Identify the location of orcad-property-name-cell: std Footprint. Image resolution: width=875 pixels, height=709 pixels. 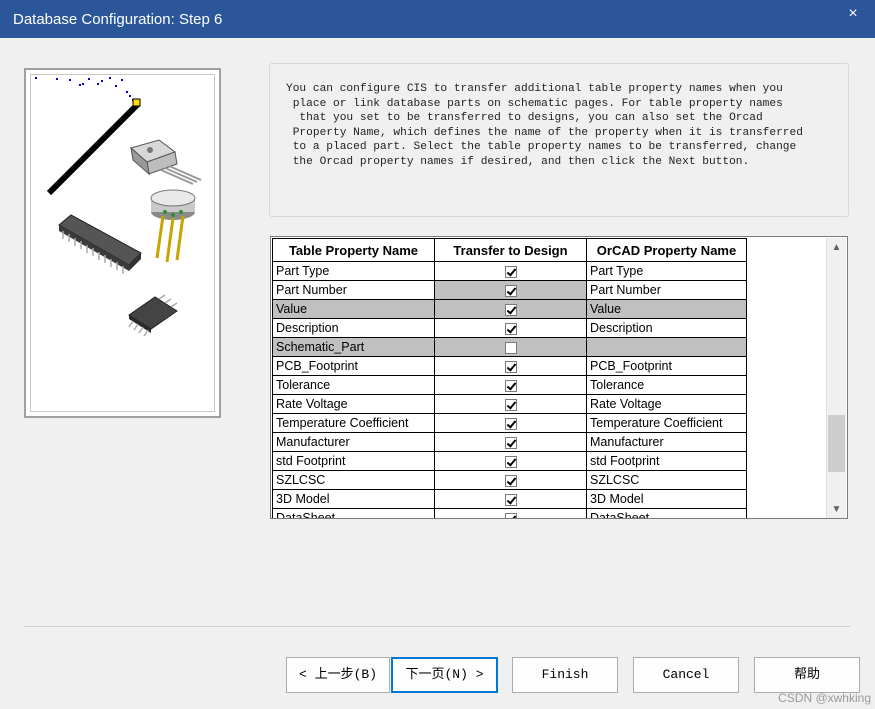
(666, 461).